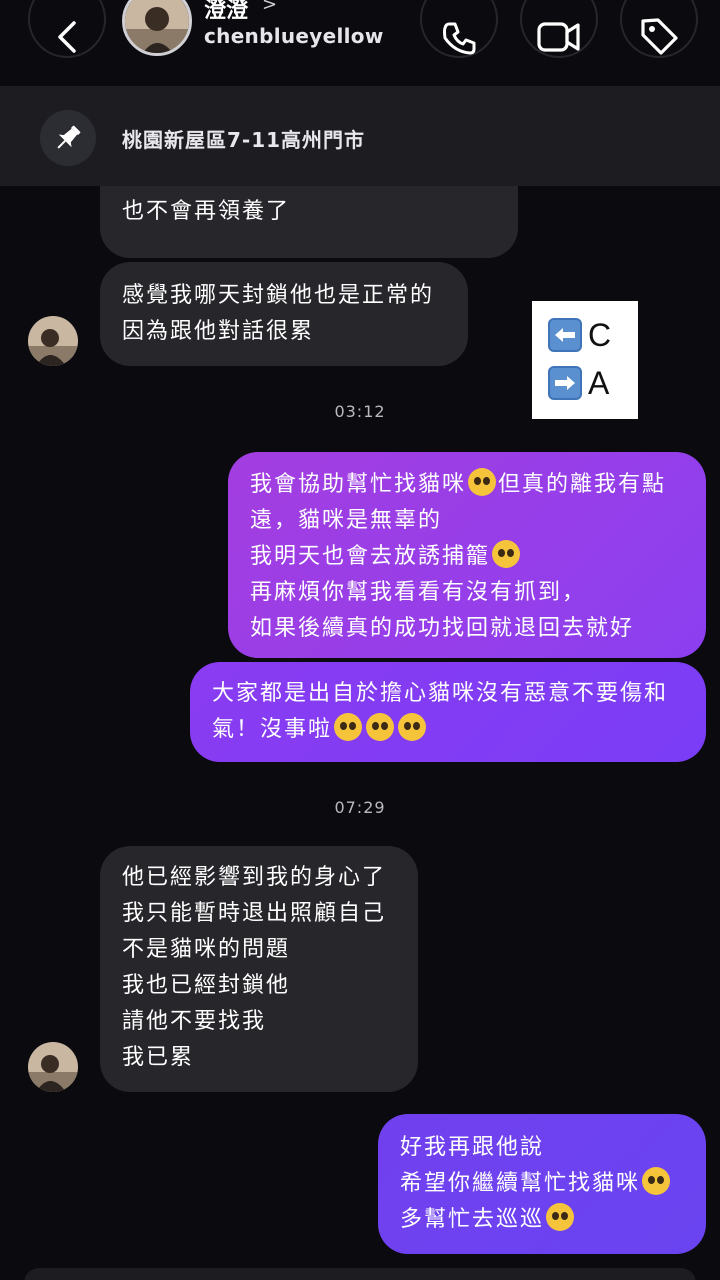 The height and width of the screenshot is (1280, 720). I want to click on message-line: 我已累, so click(158, 1057).